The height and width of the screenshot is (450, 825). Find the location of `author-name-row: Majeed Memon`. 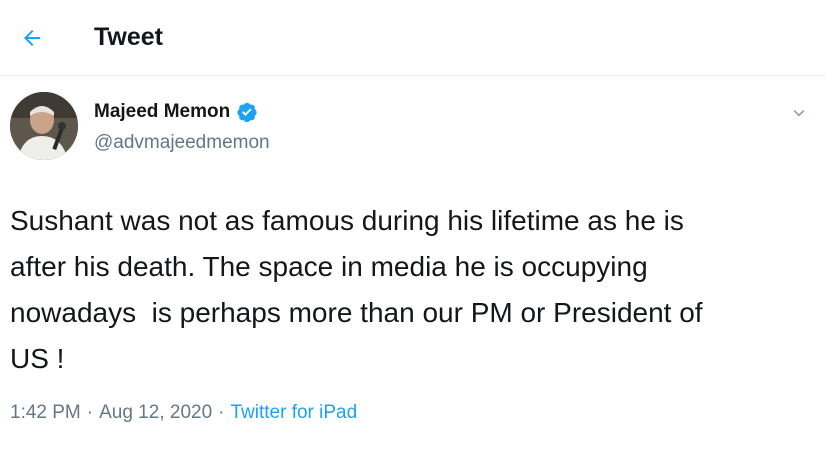

author-name-row: Majeed Memon is located at coordinates (176, 112).